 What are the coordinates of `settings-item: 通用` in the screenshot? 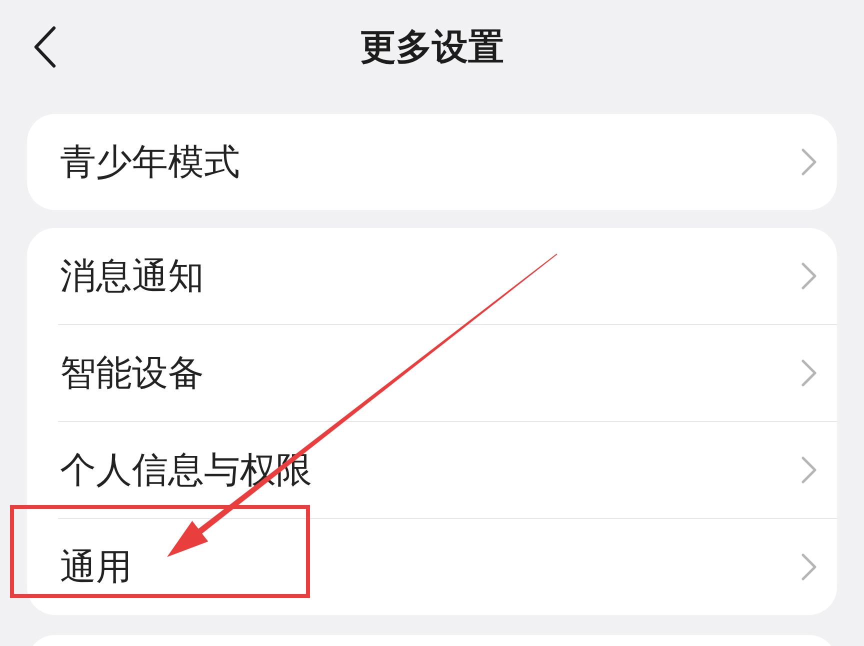 It's located at (432, 567).